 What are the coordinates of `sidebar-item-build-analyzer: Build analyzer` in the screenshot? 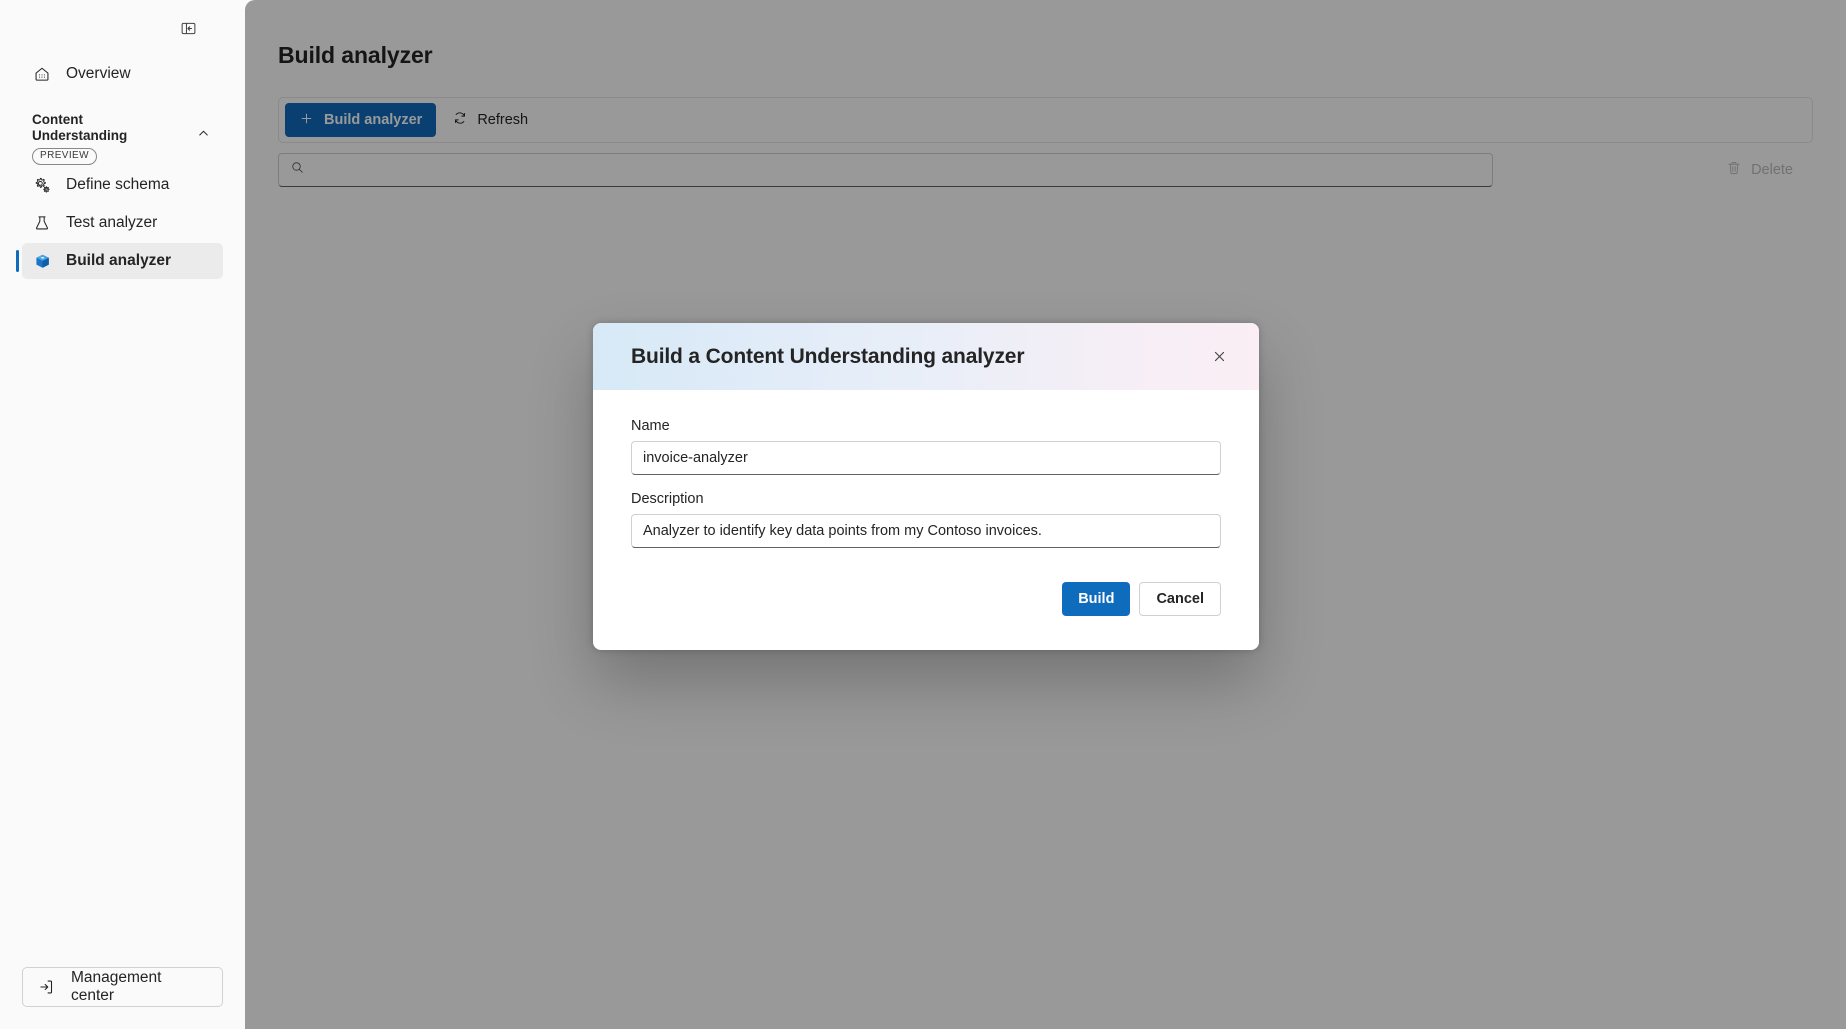 It's located at (119, 261).